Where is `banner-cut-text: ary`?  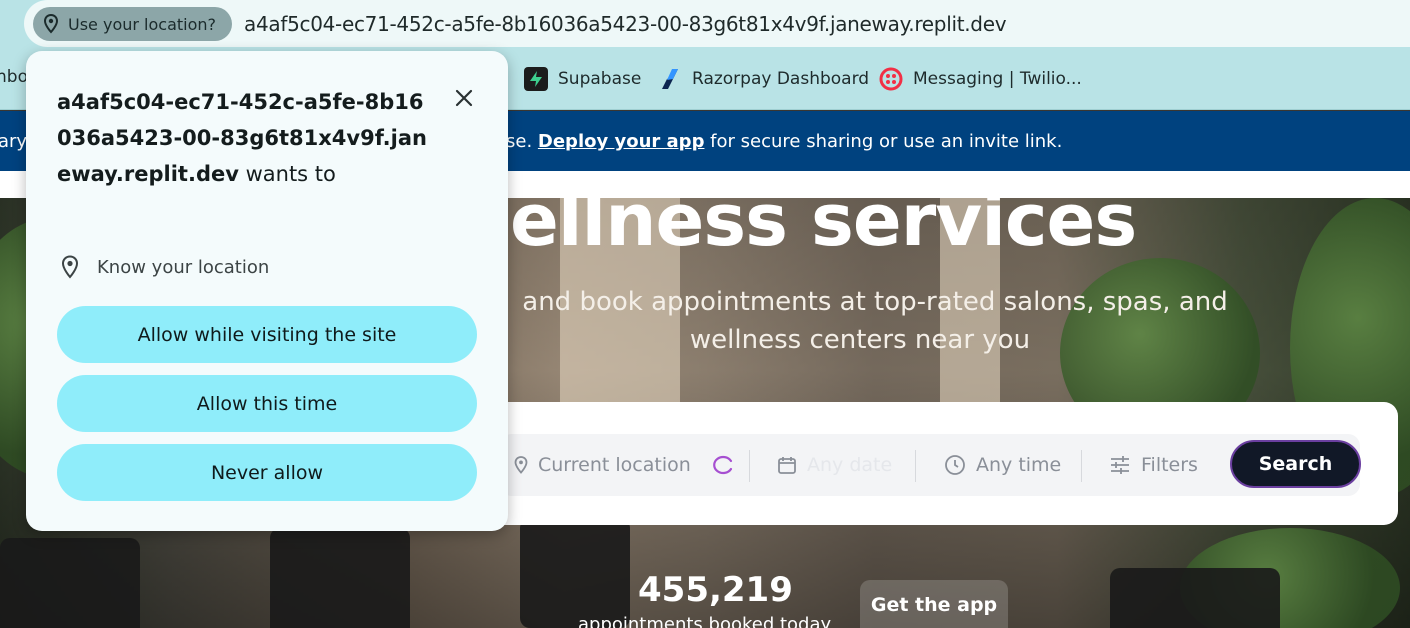
banner-cut-text: ary is located at coordinates (14, 141).